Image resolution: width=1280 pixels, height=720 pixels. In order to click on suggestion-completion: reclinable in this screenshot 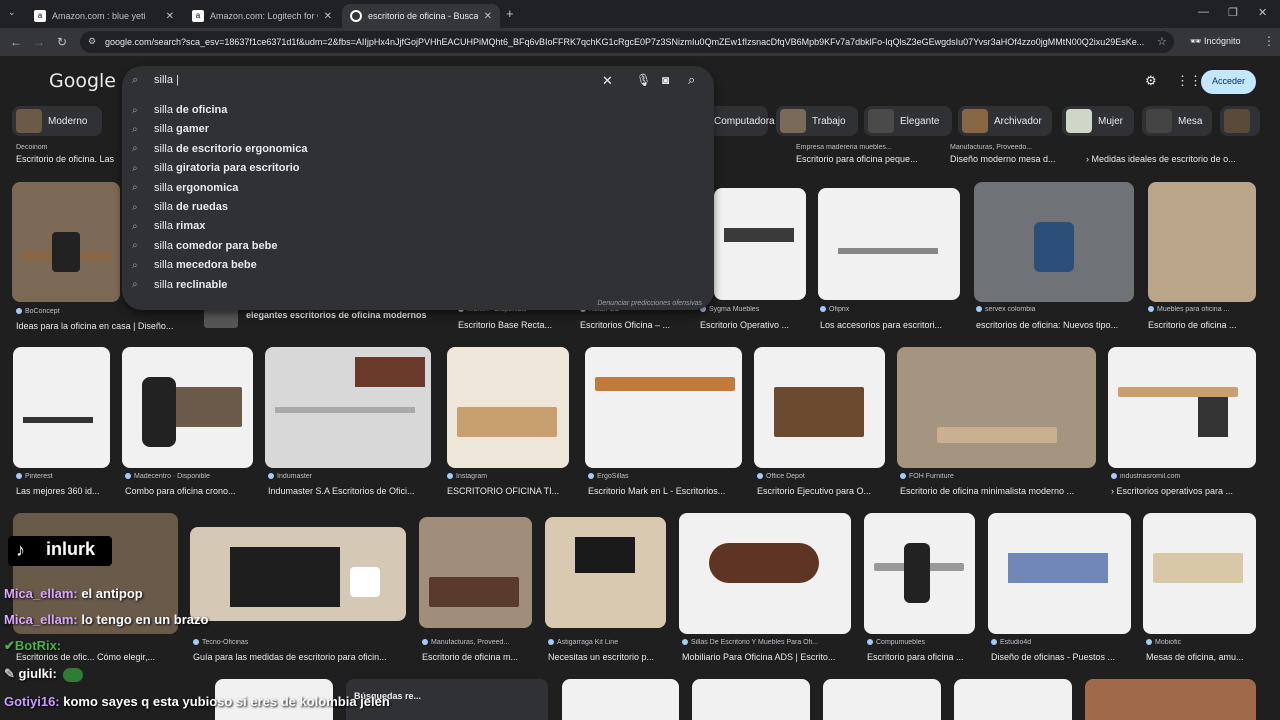, I will do `click(200, 284)`.